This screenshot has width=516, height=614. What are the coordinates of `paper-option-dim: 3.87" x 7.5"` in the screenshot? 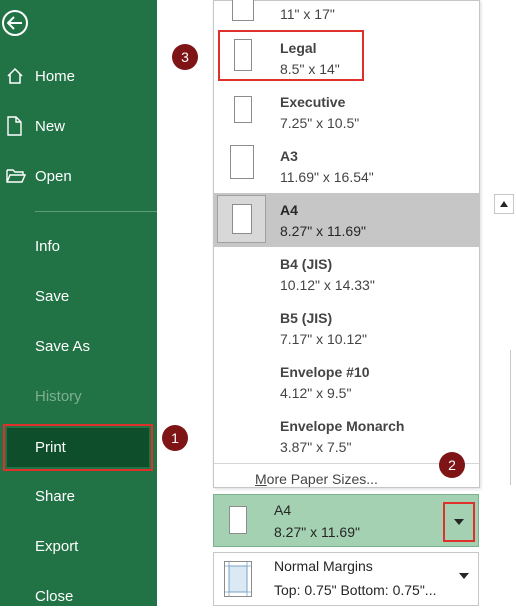 It's located at (316, 447).